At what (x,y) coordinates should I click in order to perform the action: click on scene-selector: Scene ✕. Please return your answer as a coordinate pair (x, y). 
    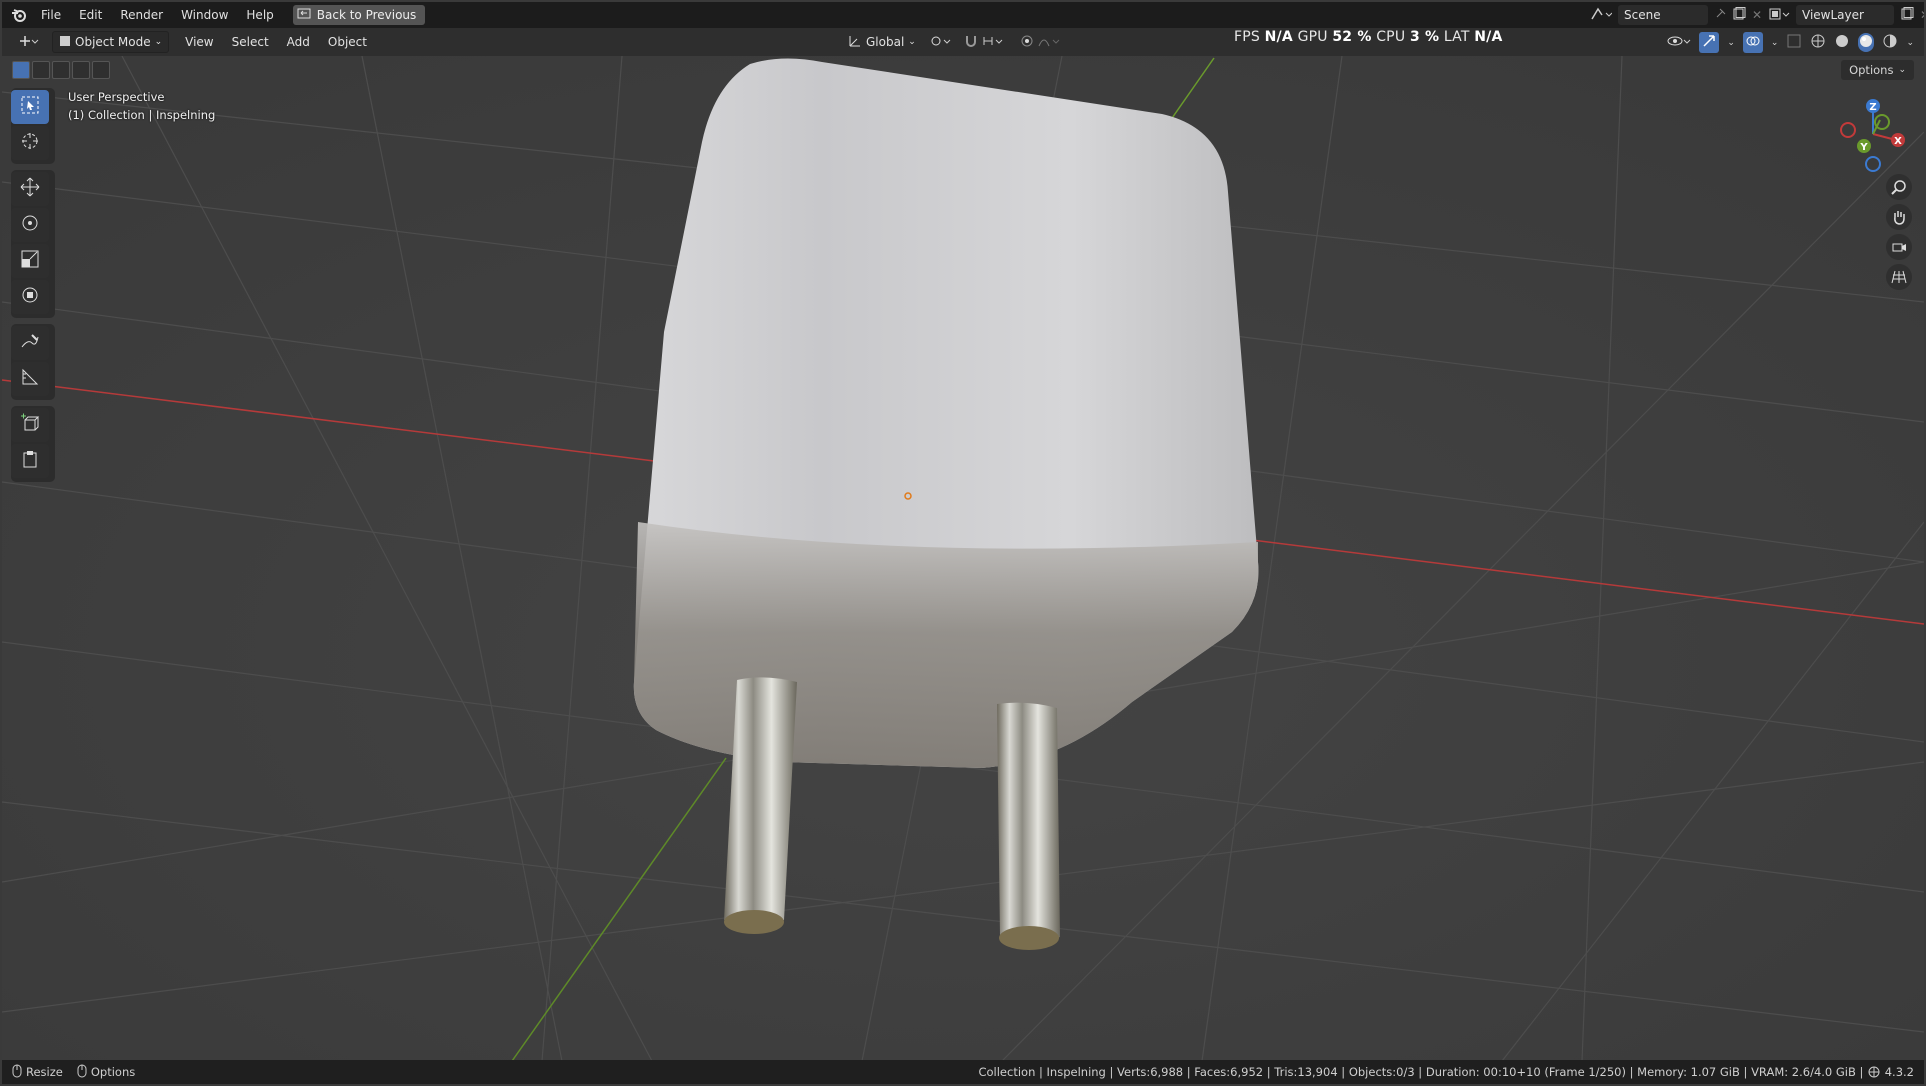
    Looking at the image, I should click on (1676, 15).